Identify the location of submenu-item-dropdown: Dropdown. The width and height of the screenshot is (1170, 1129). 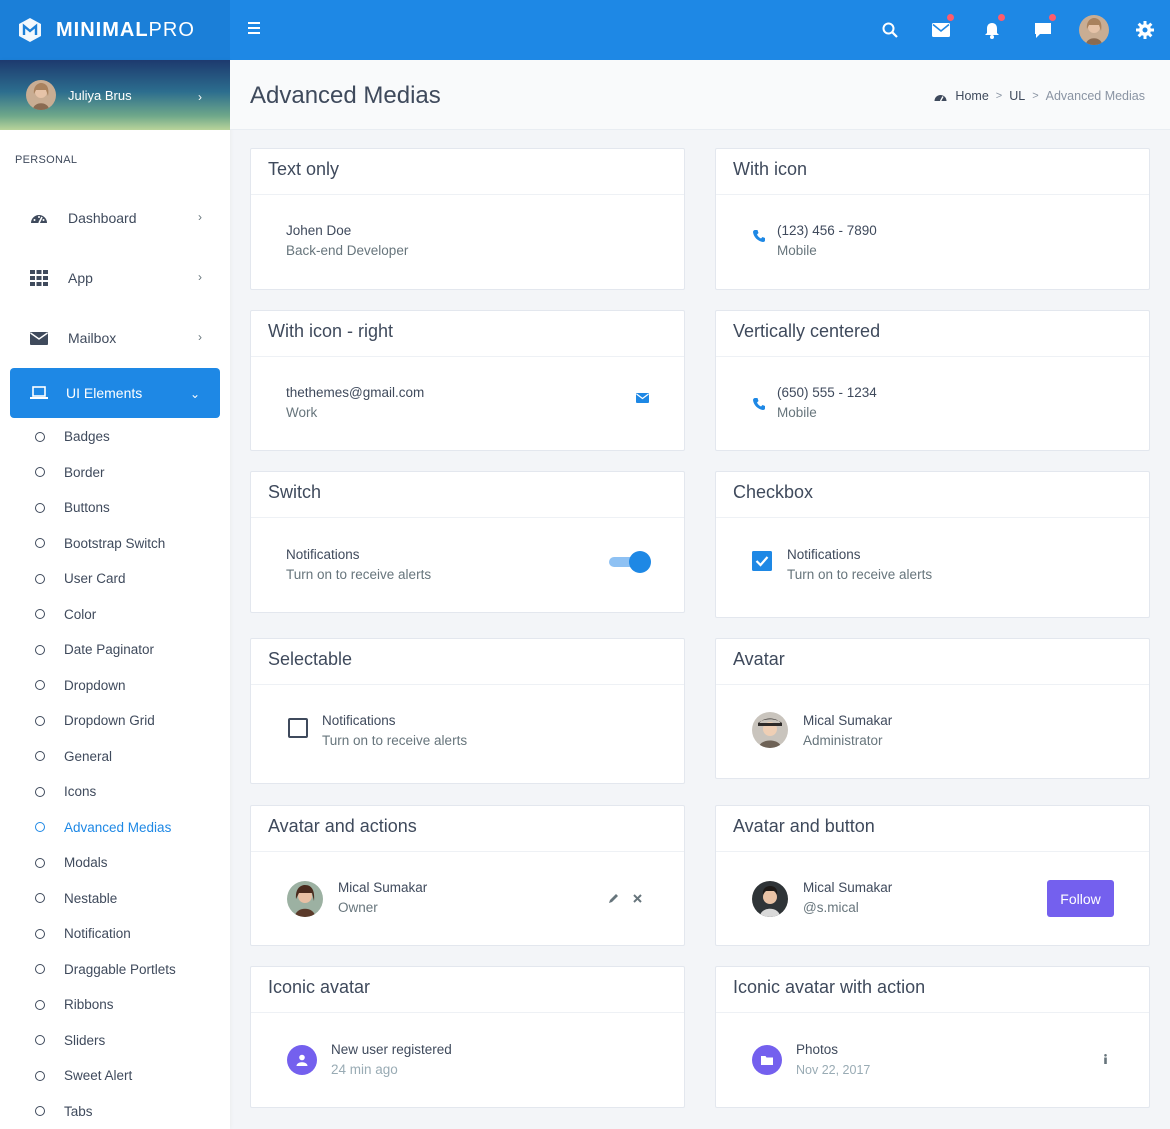
(115, 686).